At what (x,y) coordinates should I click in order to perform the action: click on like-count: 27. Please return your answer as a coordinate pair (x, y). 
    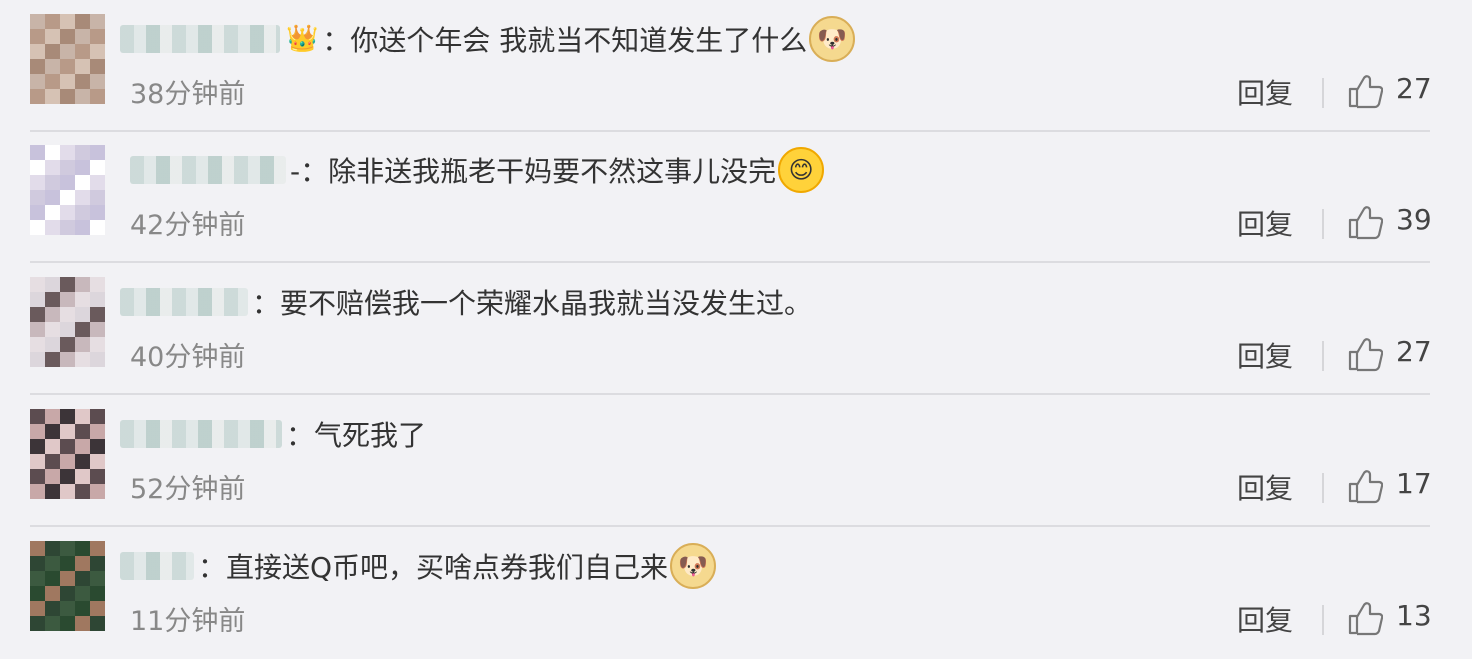
    Looking at the image, I should click on (1414, 351).